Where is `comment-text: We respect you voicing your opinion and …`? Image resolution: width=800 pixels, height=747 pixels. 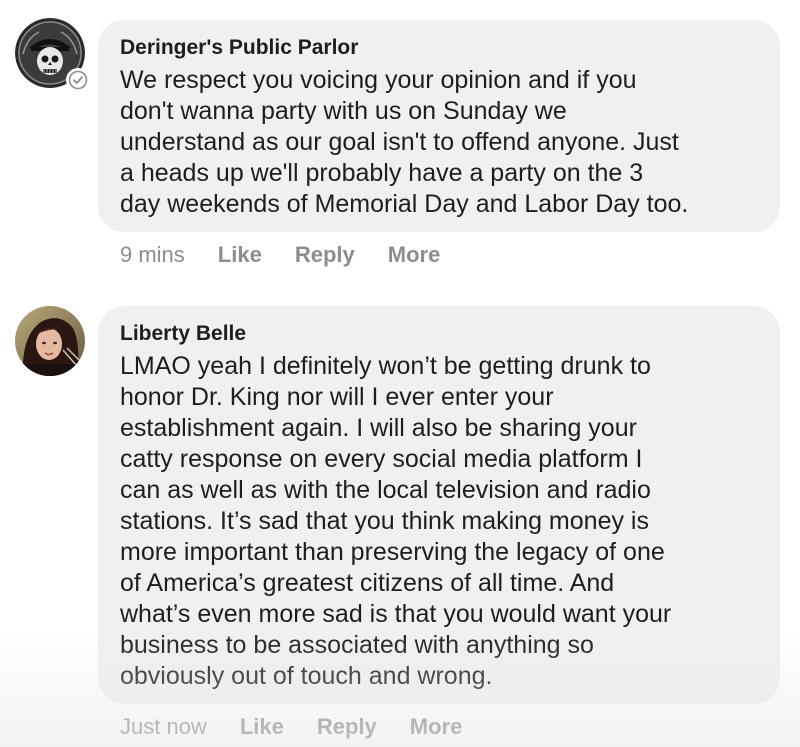 comment-text: We respect you voicing your opinion and … is located at coordinates (404, 142).